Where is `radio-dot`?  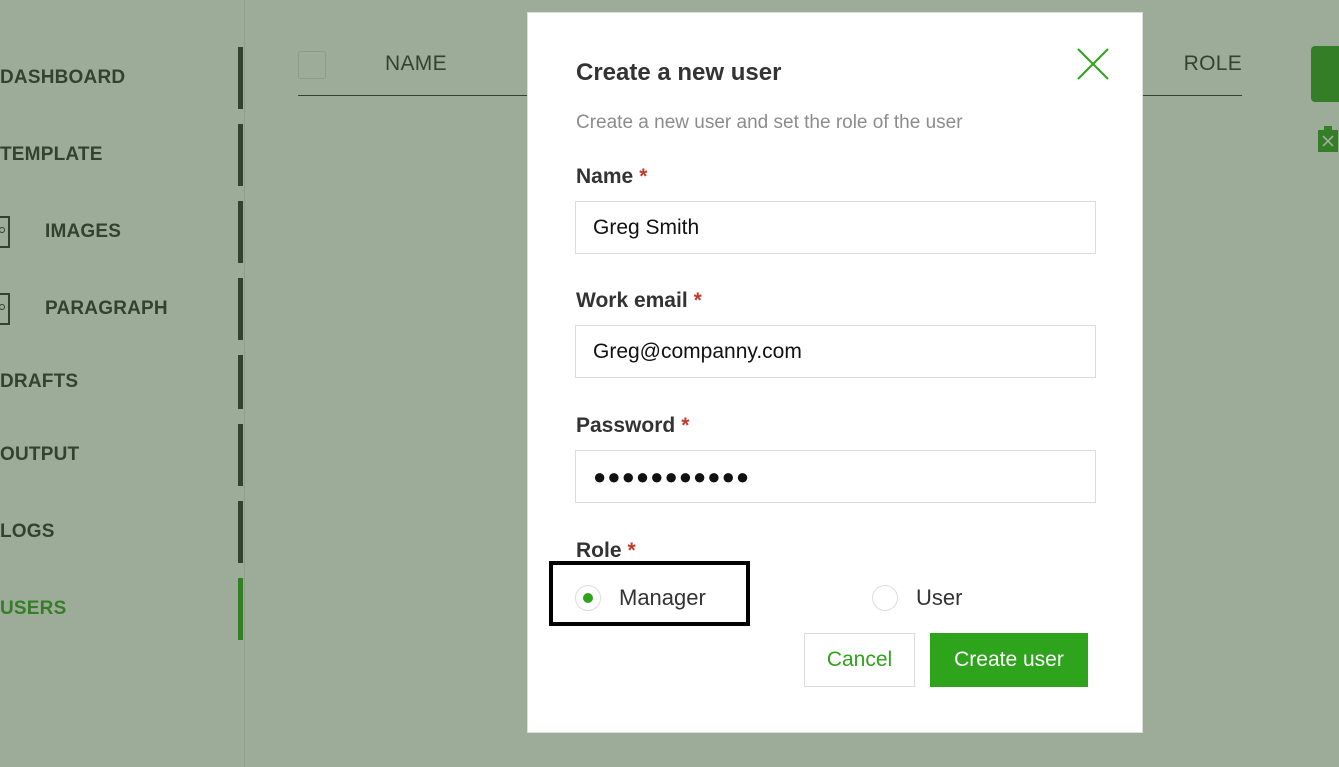
radio-dot is located at coordinates (588, 598).